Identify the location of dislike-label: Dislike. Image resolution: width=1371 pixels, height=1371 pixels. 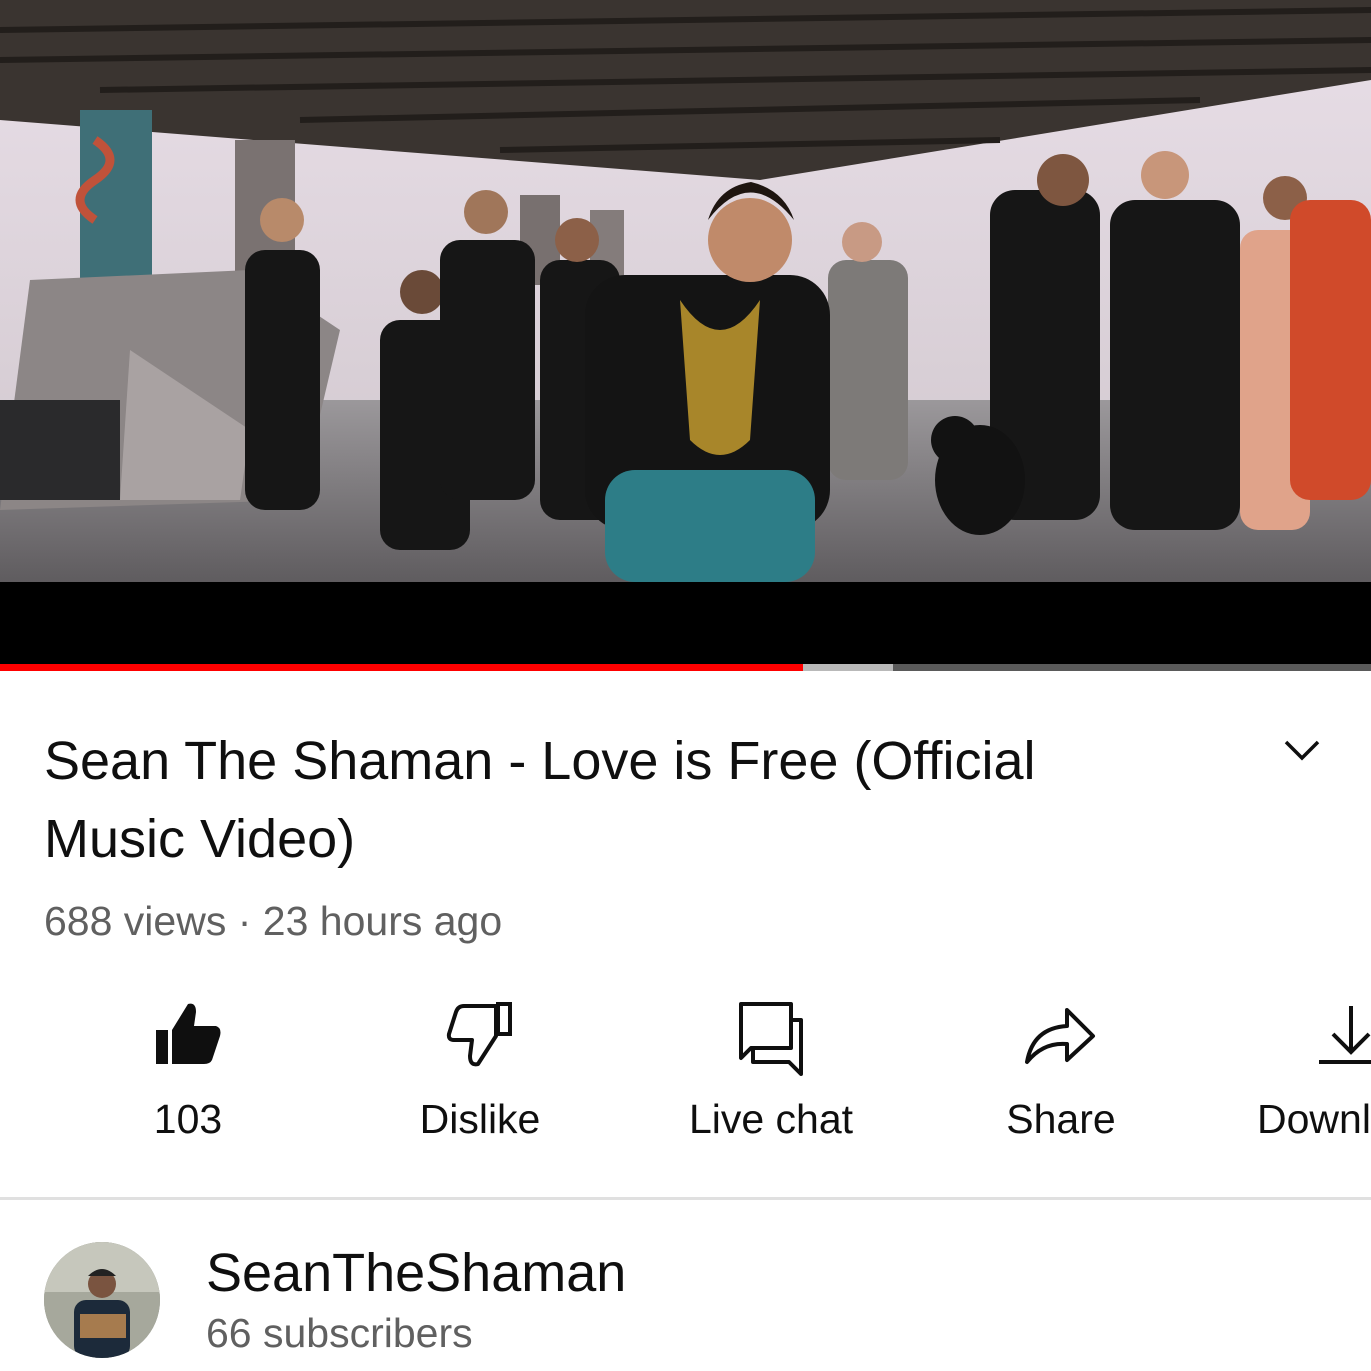
(480, 1119).